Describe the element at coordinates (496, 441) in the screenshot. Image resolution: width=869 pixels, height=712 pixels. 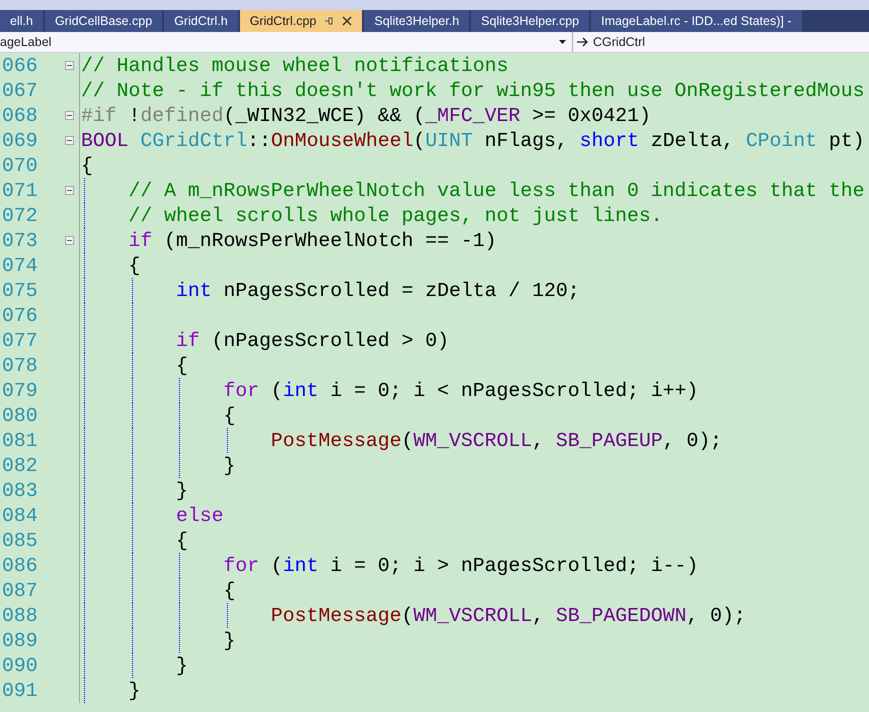
I see `code-line: PostMessage(WM_VSCROLL, SB_PAGEUP, 0);` at that location.